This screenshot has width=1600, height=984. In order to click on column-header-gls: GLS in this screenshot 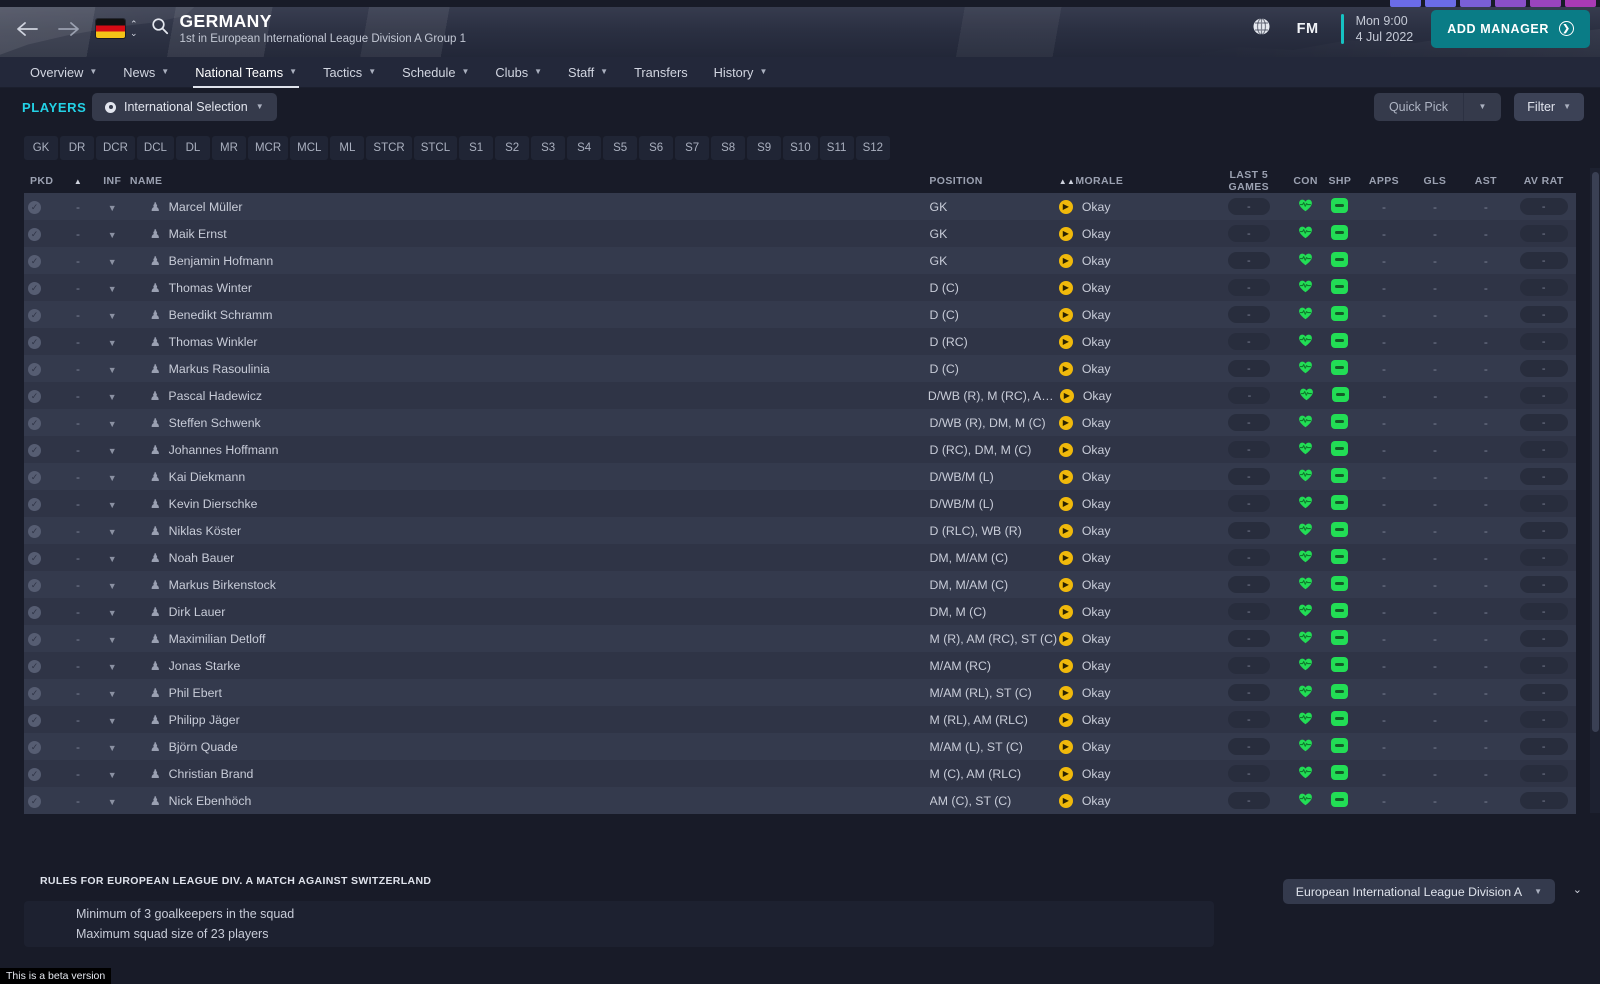, I will do `click(1434, 181)`.